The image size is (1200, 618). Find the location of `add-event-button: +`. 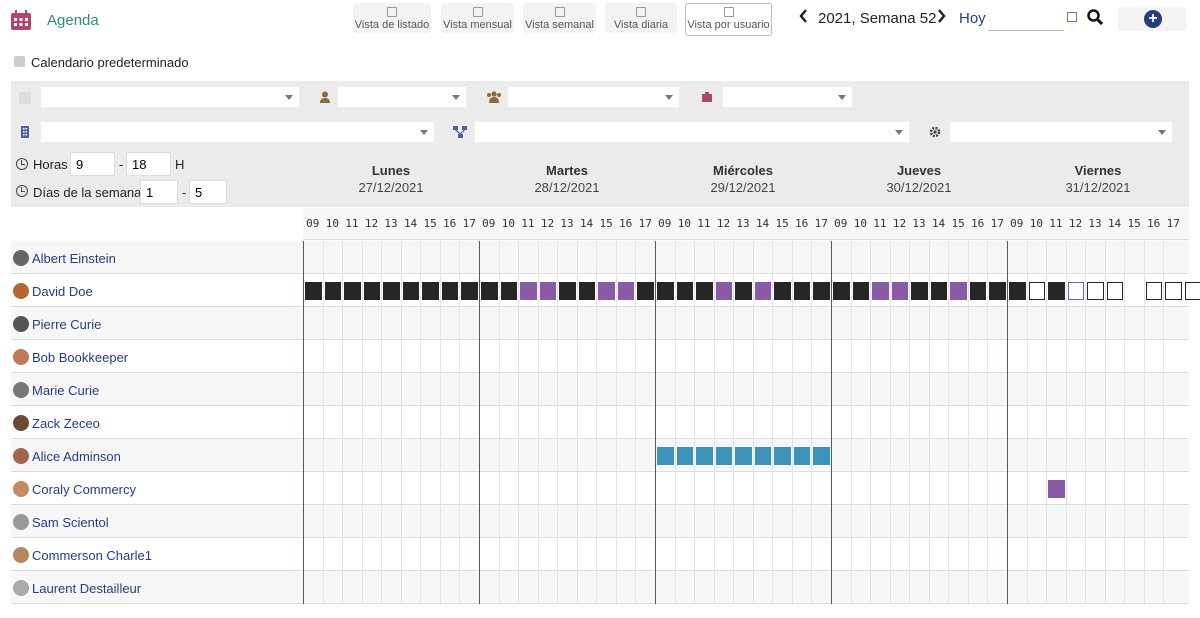

add-event-button: + is located at coordinates (1152, 19).